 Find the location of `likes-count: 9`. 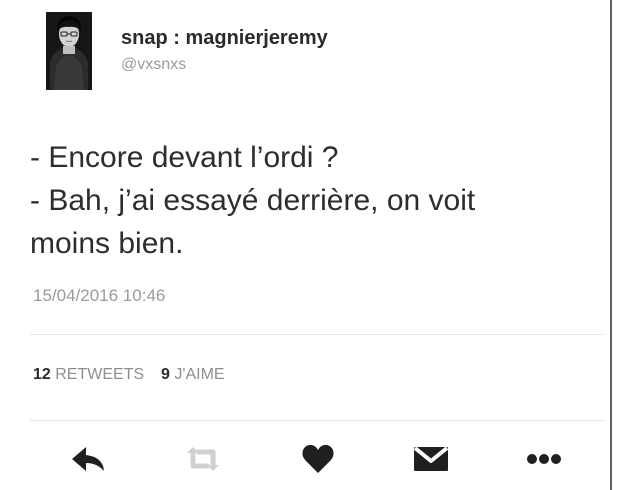

likes-count: 9 is located at coordinates (165, 374).